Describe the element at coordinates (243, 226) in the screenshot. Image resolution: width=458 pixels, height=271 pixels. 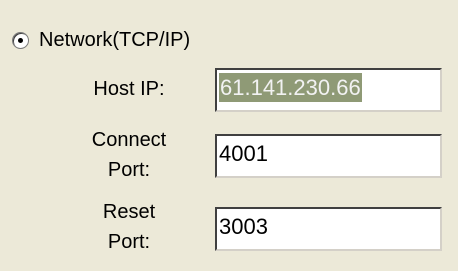
I see `reset-port-value: 3003` at that location.